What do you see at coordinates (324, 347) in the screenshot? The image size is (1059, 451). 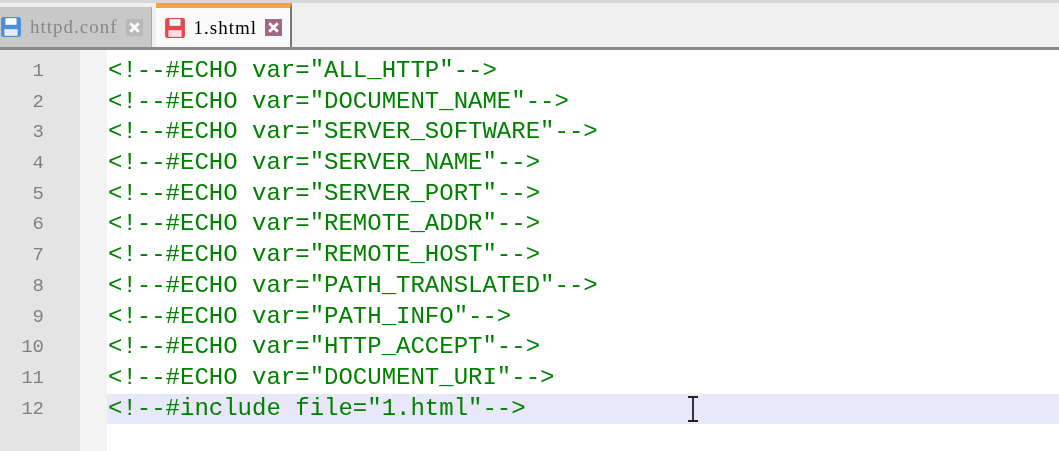 I see `code-line: <!--#ECHO var="HTTP_ACCEPT"-->` at bounding box center [324, 347].